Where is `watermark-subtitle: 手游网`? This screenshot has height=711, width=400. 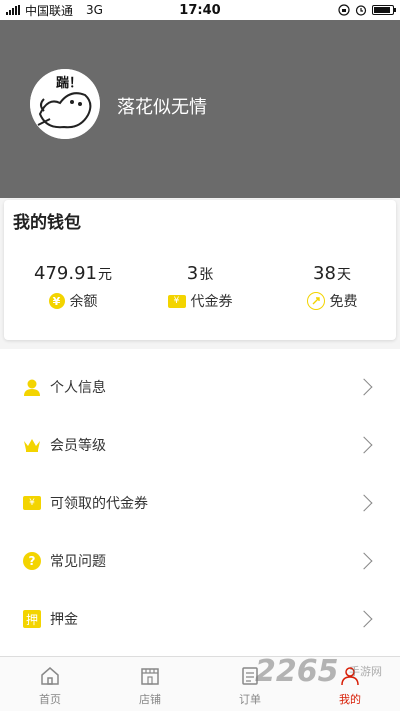 watermark-subtitle: 手游网 is located at coordinates (365, 671).